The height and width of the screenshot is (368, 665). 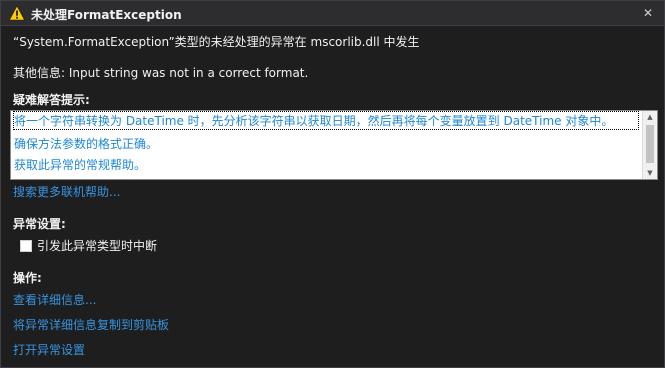 What do you see at coordinates (97, 245) in the screenshot?
I see `break-on-exception-label: 引发此异常类型时中断` at bounding box center [97, 245].